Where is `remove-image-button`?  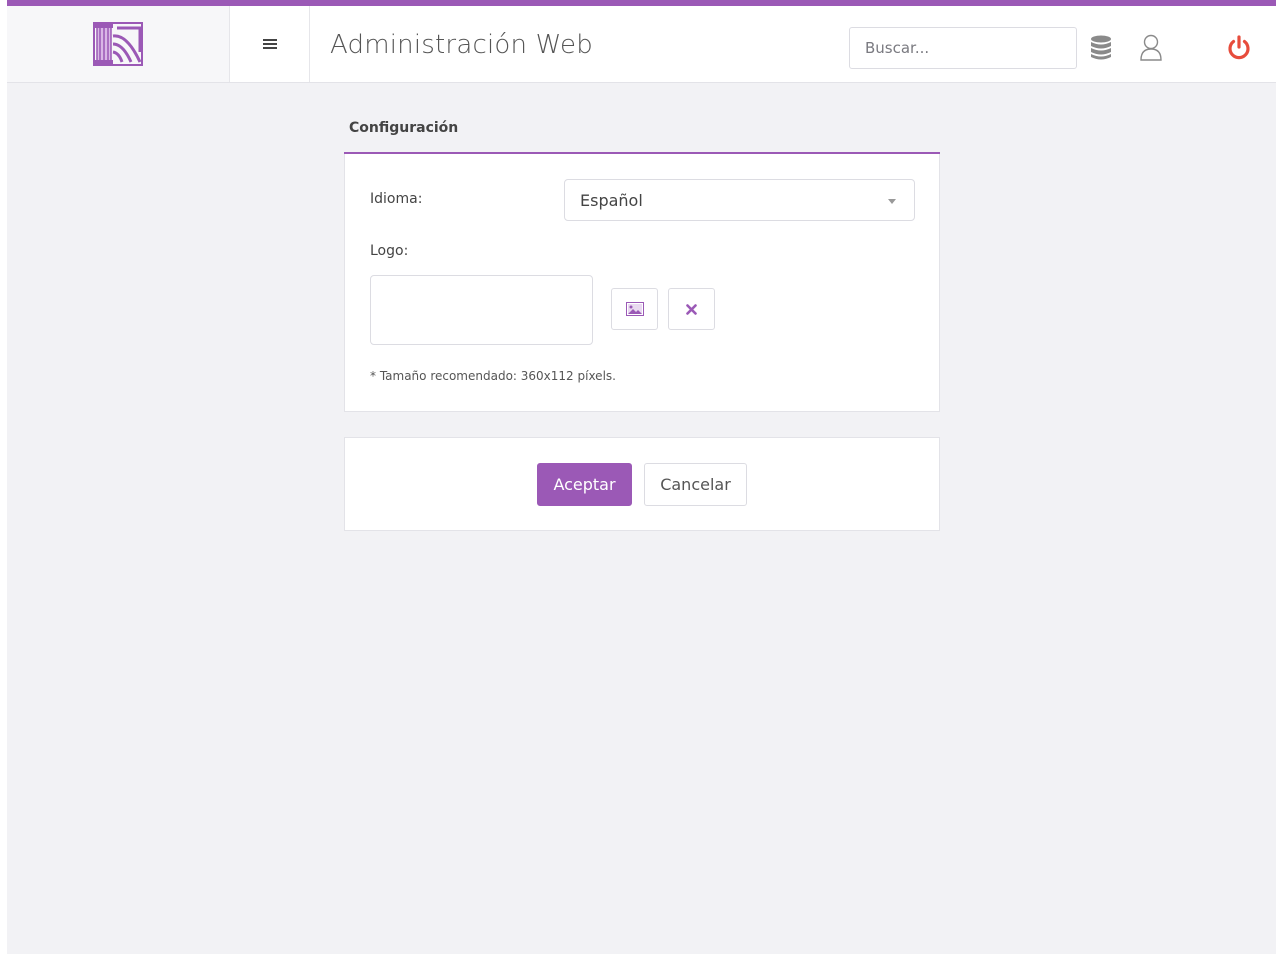
remove-image-button is located at coordinates (691, 309).